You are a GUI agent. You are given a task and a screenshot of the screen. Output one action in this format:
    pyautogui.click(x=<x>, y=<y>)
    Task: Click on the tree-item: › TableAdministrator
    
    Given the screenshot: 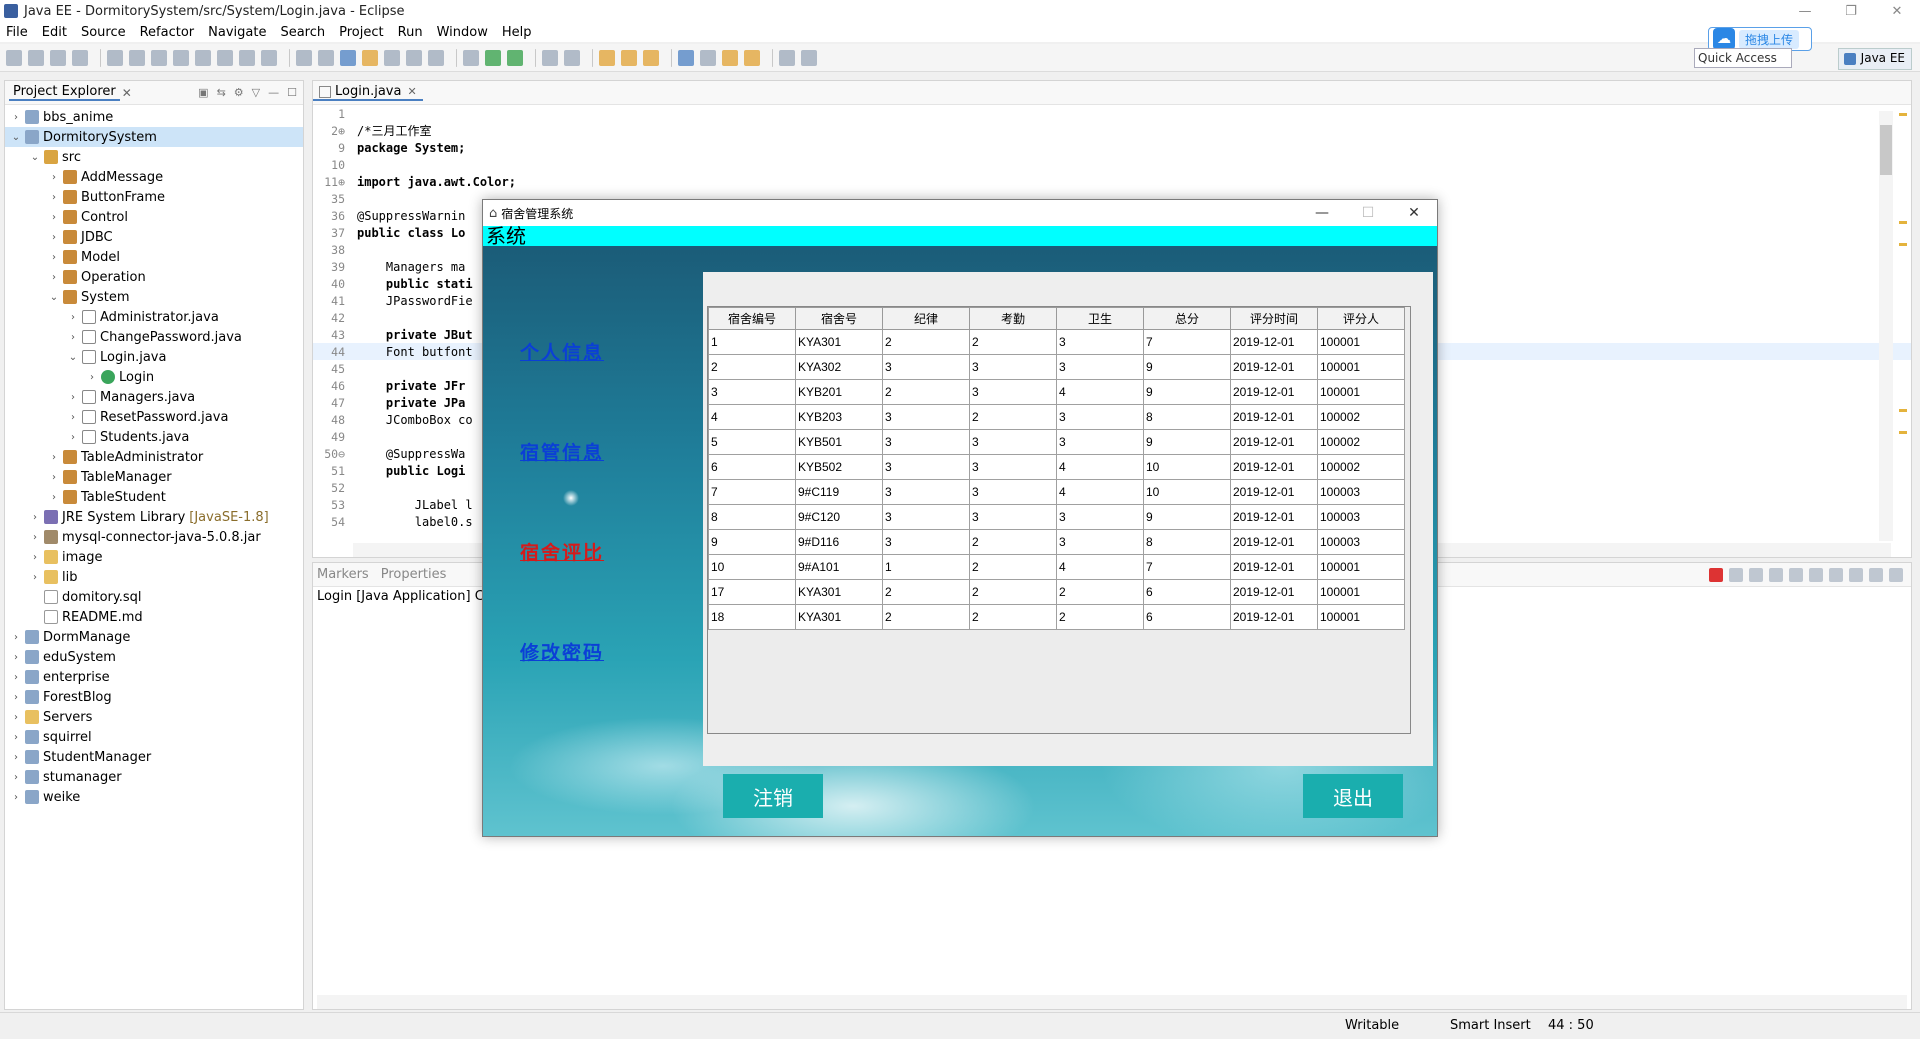 What is the action you would take?
    pyautogui.click(x=154, y=457)
    